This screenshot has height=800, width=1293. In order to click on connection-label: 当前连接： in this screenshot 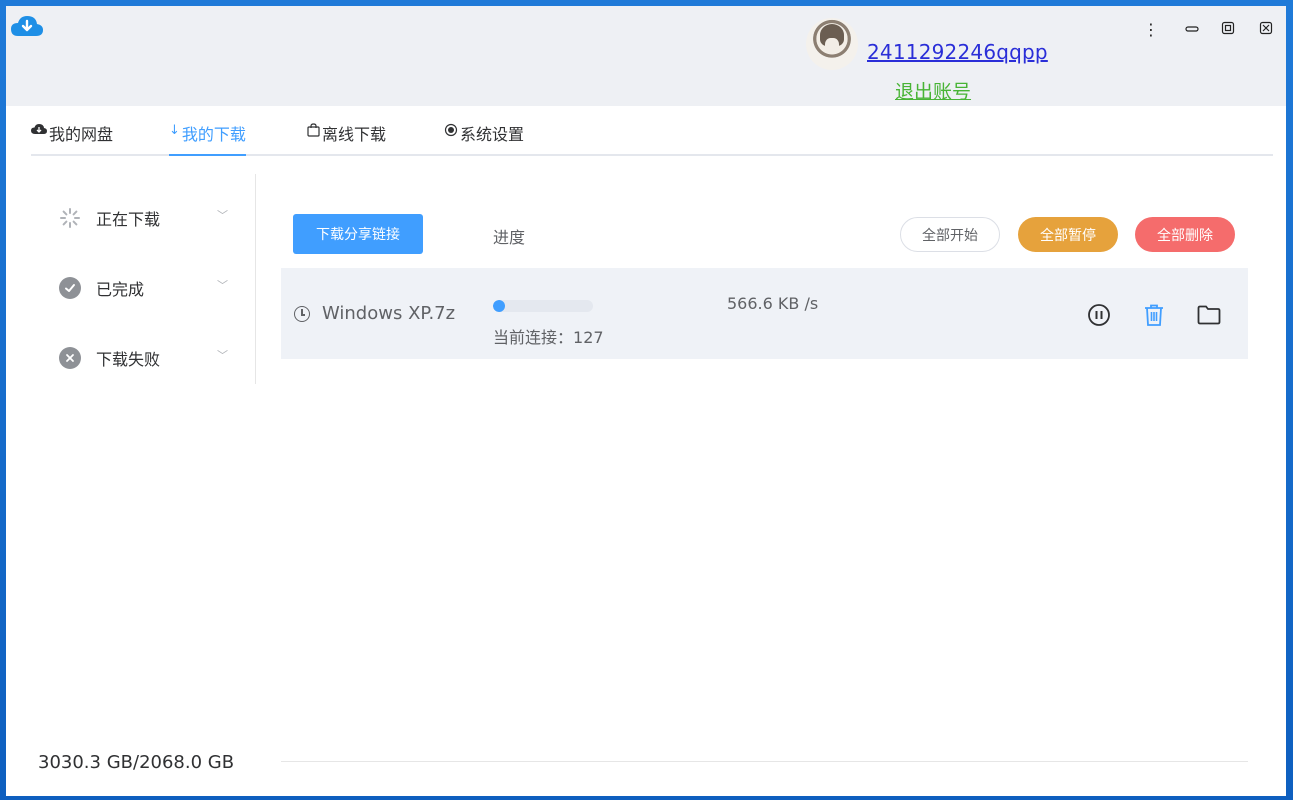, I will do `click(533, 337)`.